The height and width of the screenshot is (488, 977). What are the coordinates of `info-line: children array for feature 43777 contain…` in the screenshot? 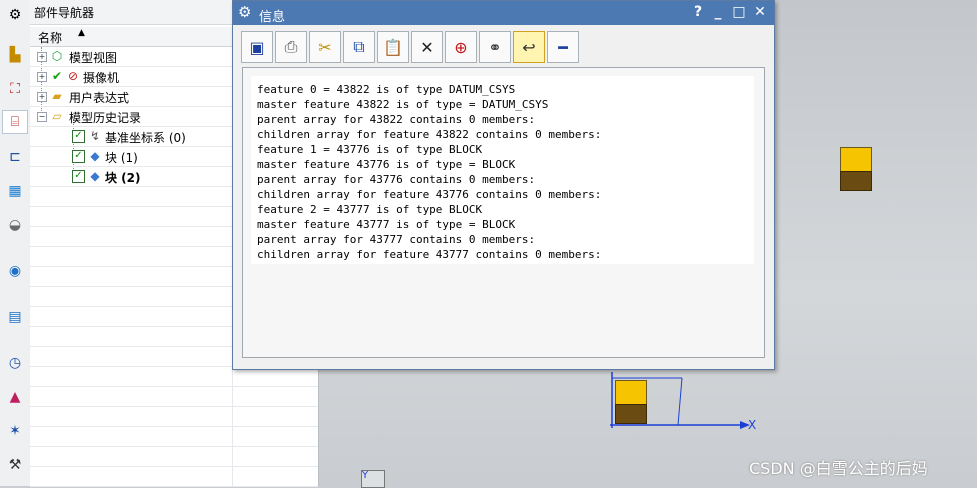 It's located at (429, 254).